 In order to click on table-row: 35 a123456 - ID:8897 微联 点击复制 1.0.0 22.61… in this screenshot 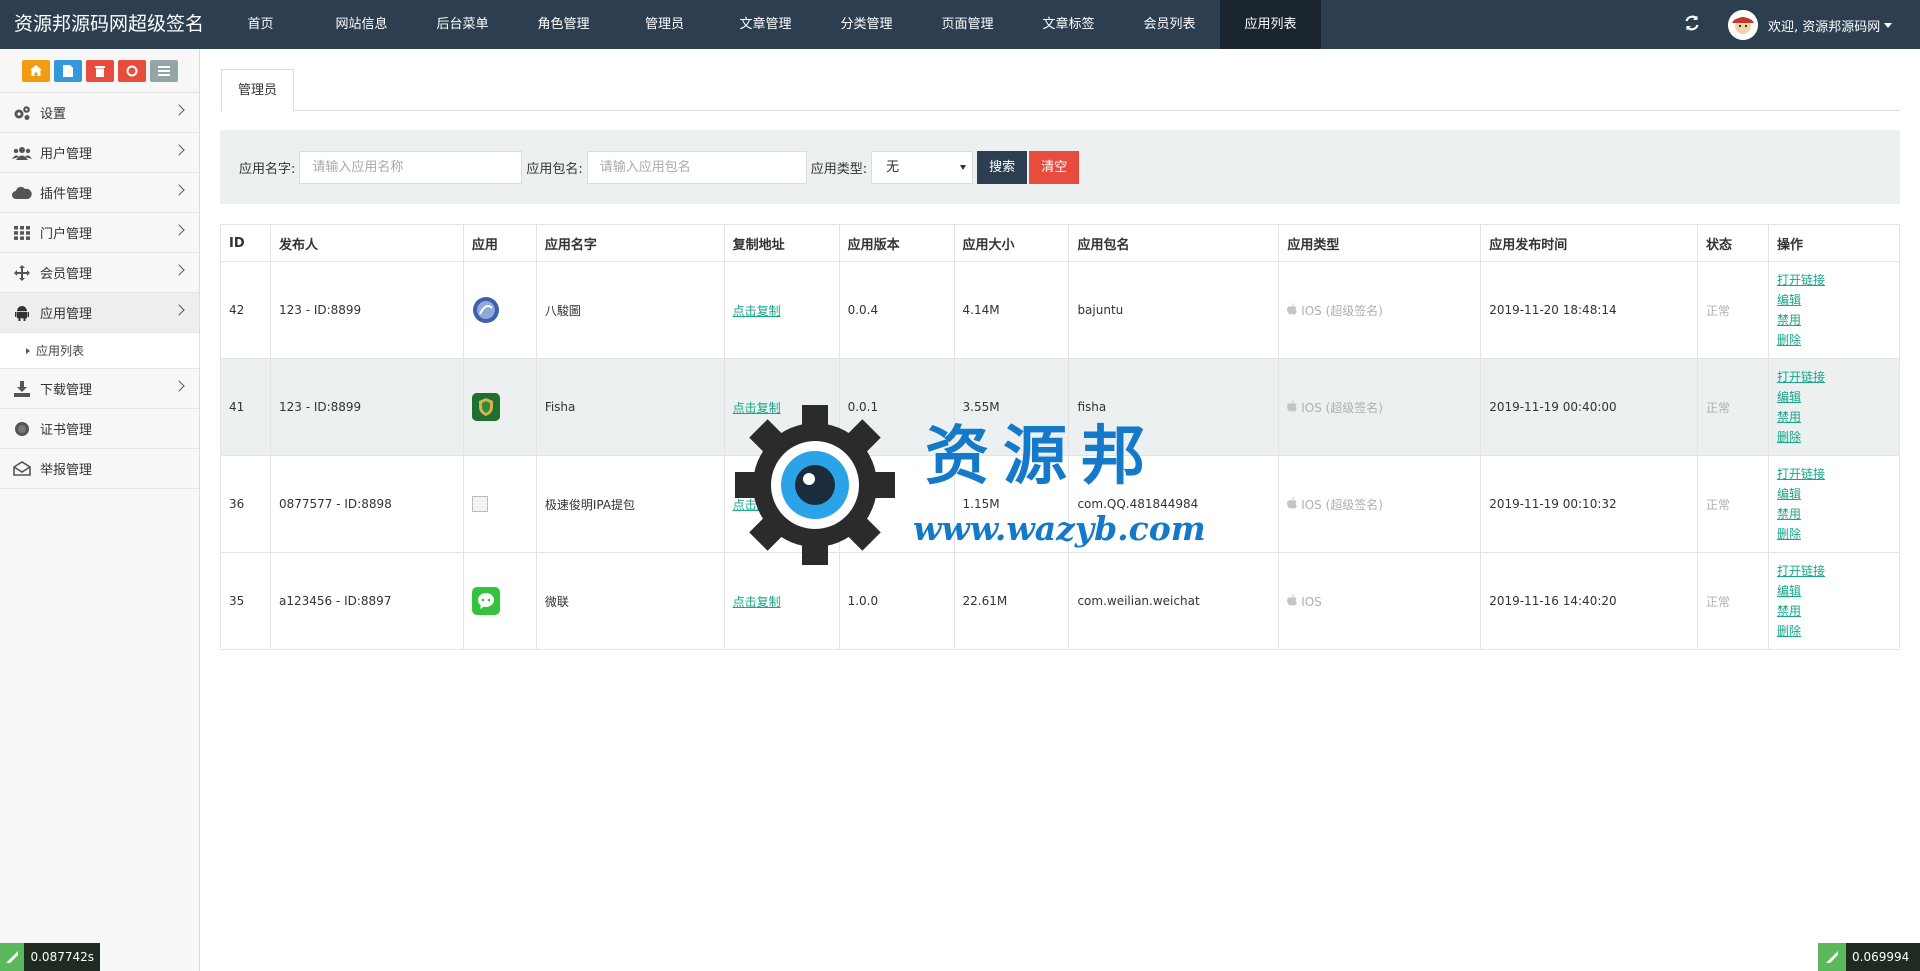, I will do `click(1060, 601)`.